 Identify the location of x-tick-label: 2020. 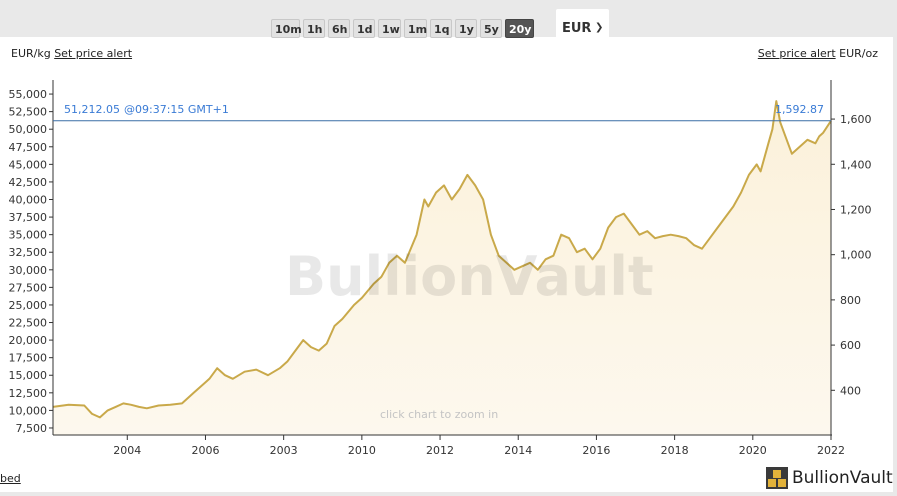
(753, 450).